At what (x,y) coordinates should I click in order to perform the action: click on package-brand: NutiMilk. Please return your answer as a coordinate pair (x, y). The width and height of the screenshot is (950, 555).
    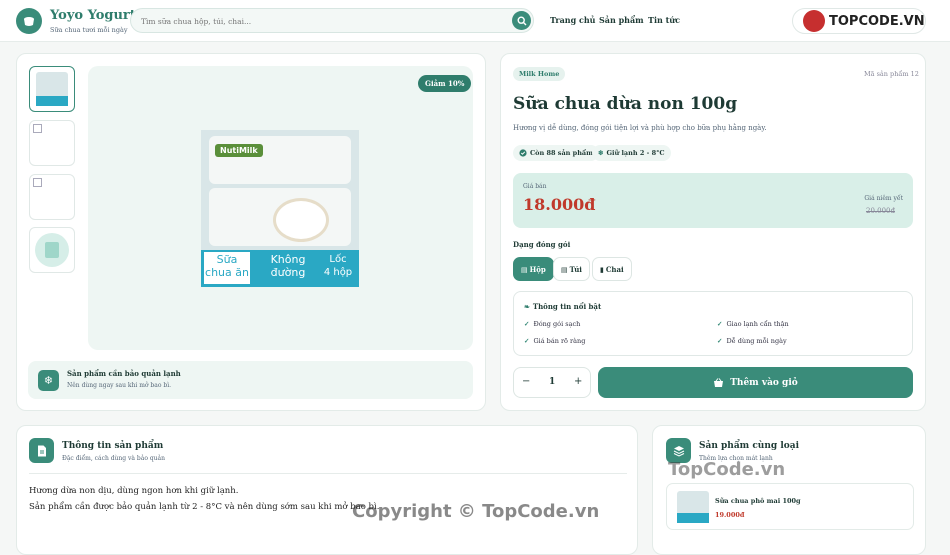
    Looking at the image, I should click on (239, 150).